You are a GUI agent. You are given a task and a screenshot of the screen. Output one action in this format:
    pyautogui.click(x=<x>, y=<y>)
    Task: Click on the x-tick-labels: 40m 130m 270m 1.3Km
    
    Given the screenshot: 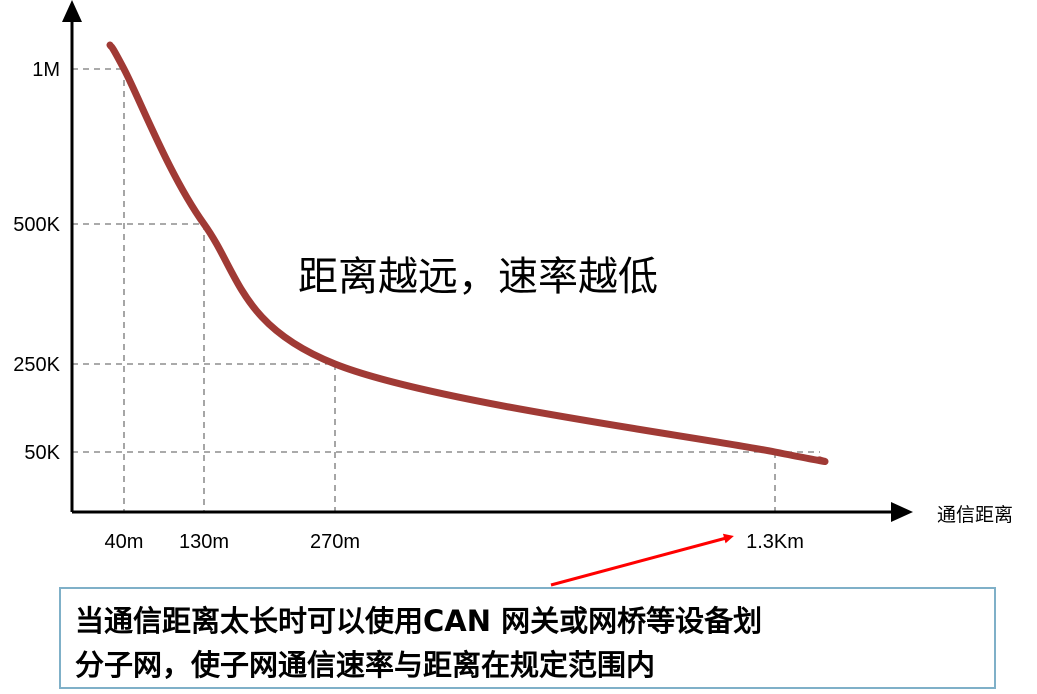 What is the action you would take?
    pyautogui.click(x=454, y=542)
    